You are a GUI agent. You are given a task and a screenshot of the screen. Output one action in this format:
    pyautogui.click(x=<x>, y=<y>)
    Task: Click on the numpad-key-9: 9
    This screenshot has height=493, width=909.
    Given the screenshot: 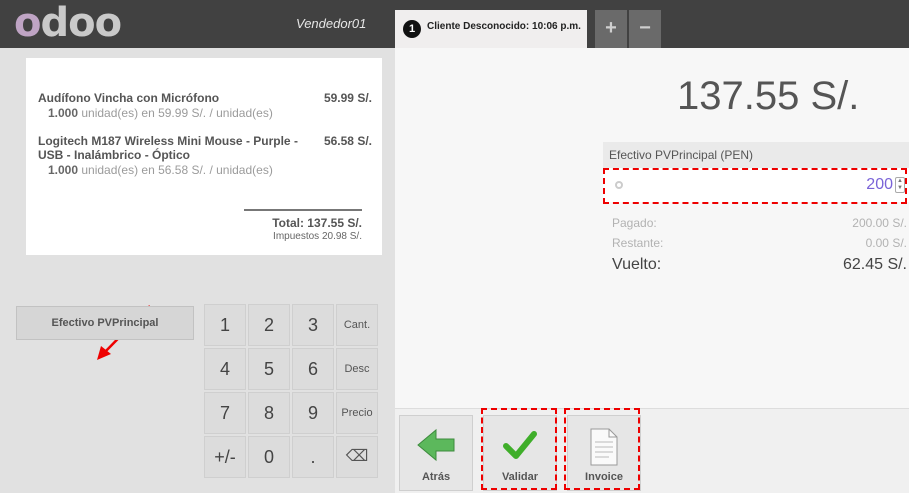 What is the action you would take?
    pyautogui.click(x=313, y=413)
    